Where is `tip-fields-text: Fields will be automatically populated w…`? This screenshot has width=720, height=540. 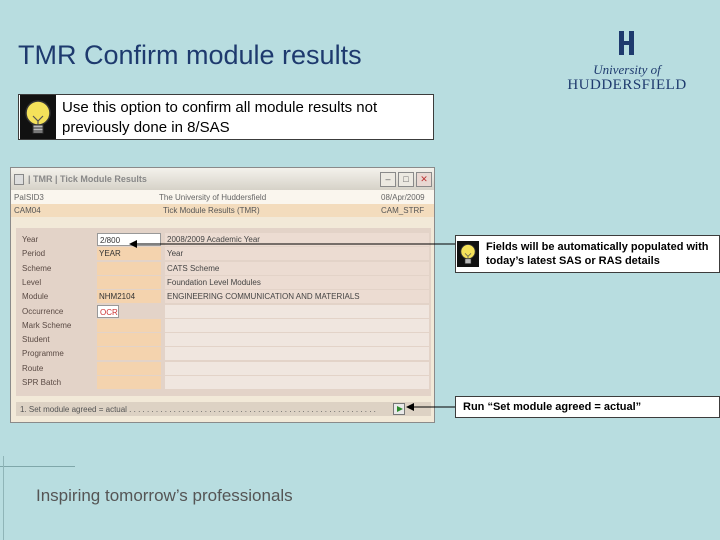
tip-fields-text: Fields will be automatically populated w… is located at coordinates (597, 254).